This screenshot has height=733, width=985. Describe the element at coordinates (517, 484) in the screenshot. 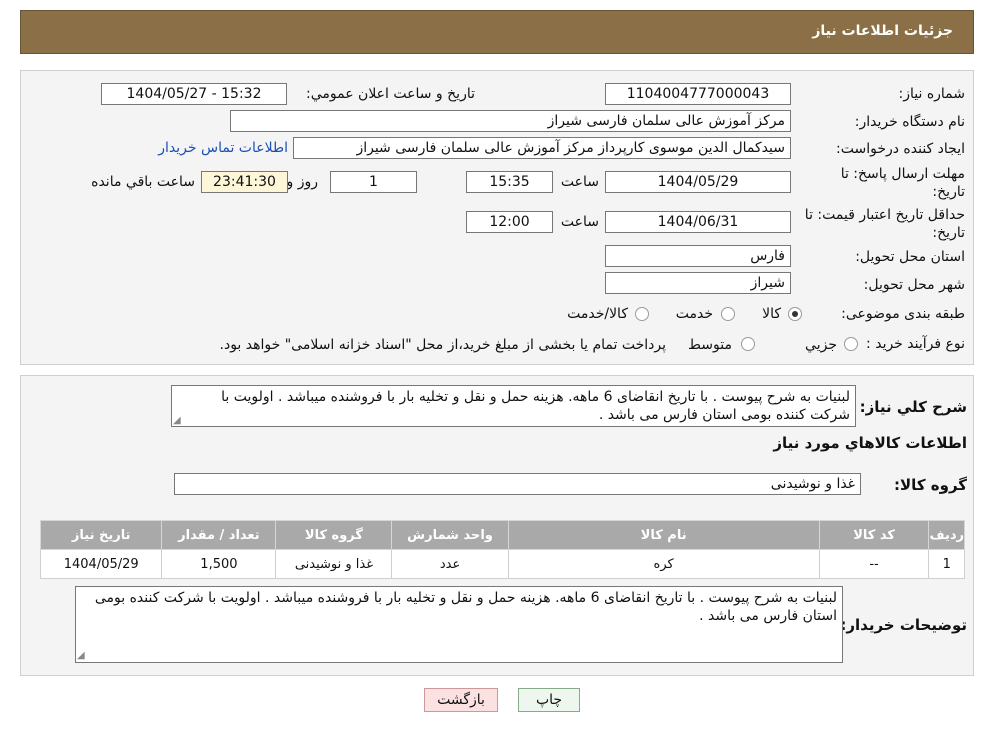

I see `goods-group-field: غذا و نوشیدنی` at that location.